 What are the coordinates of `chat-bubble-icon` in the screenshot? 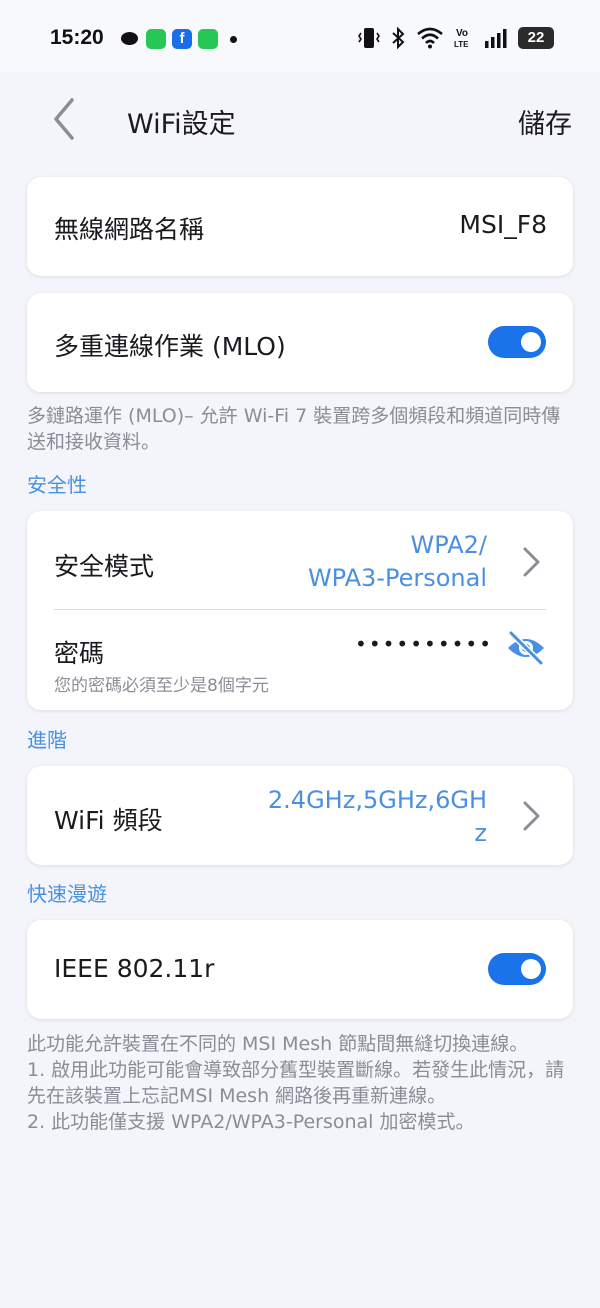 It's located at (130, 39).